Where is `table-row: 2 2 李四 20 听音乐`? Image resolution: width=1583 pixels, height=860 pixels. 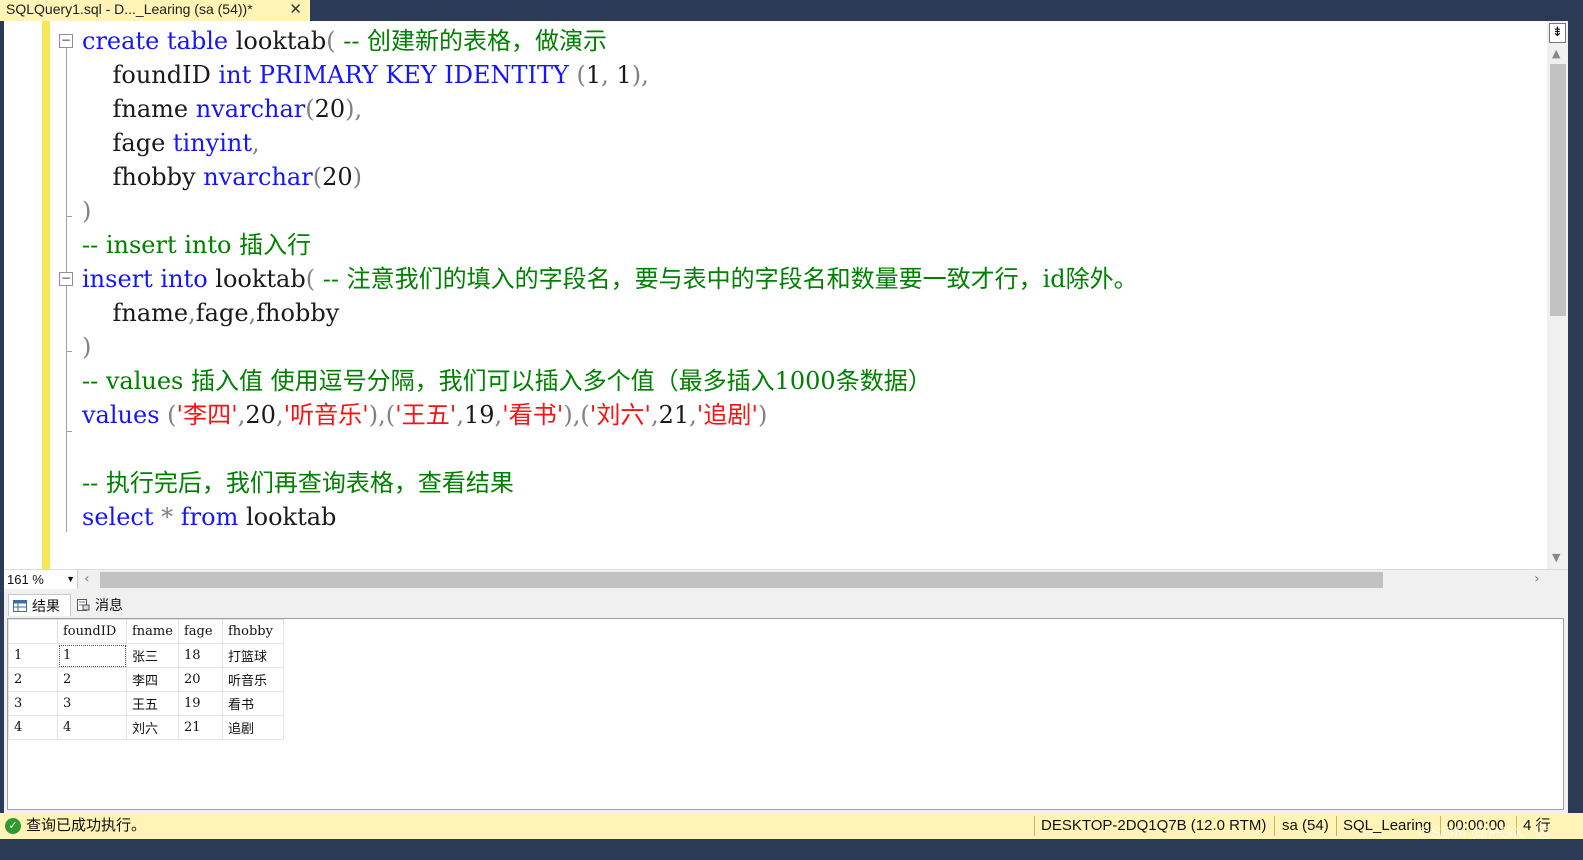
table-row: 2 2 李四 20 听音乐 is located at coordinates (146, 679).